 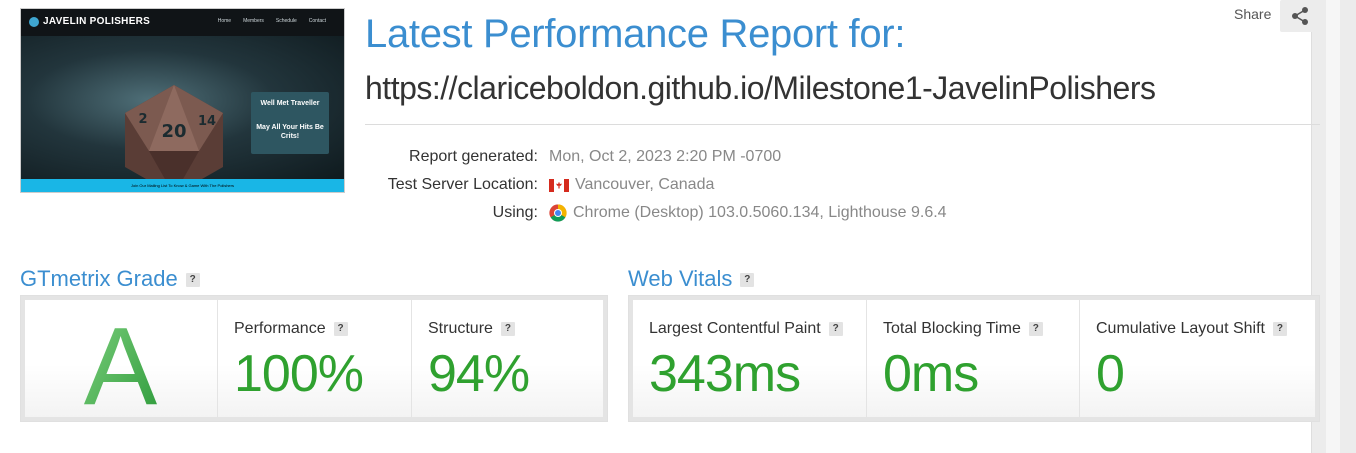 I want to click on structure-cell: Structure? 94%, so click(x=507, y=358).